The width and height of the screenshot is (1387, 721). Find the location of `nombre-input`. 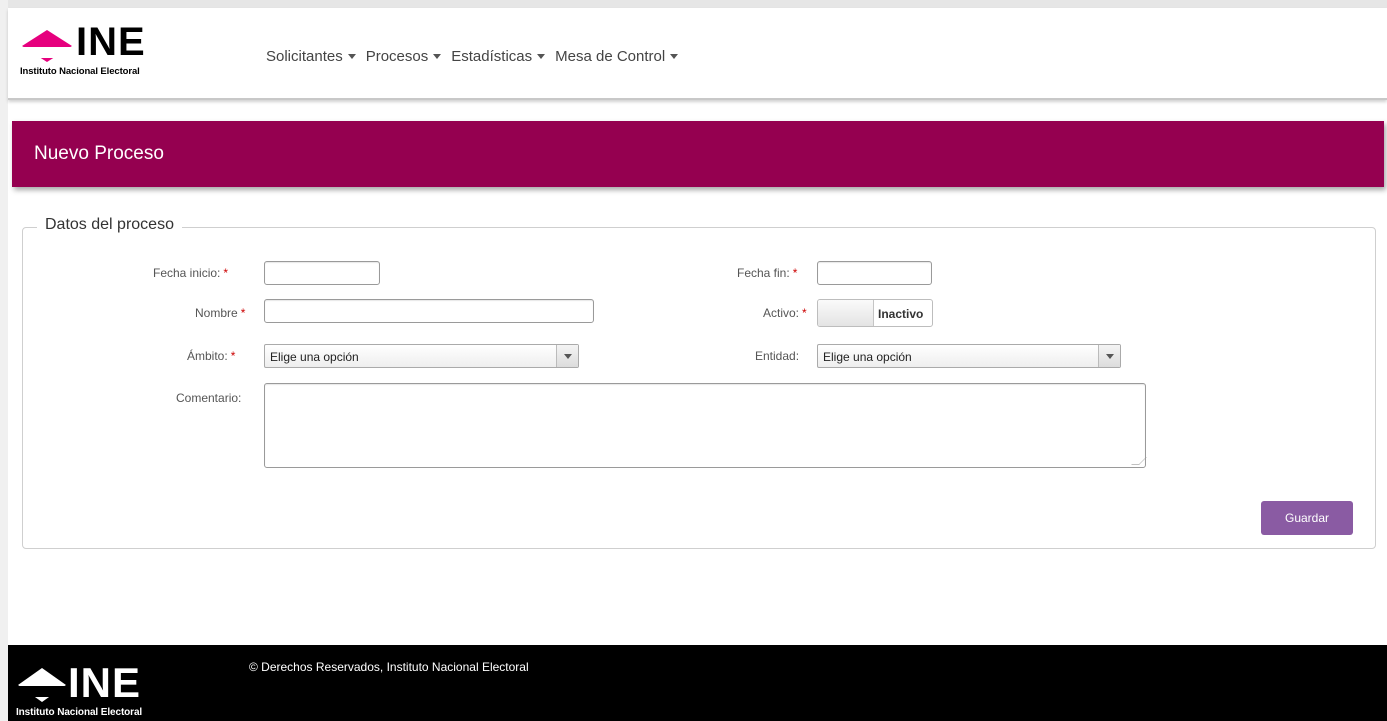

nombre-input is located at coordinates (429, 311).